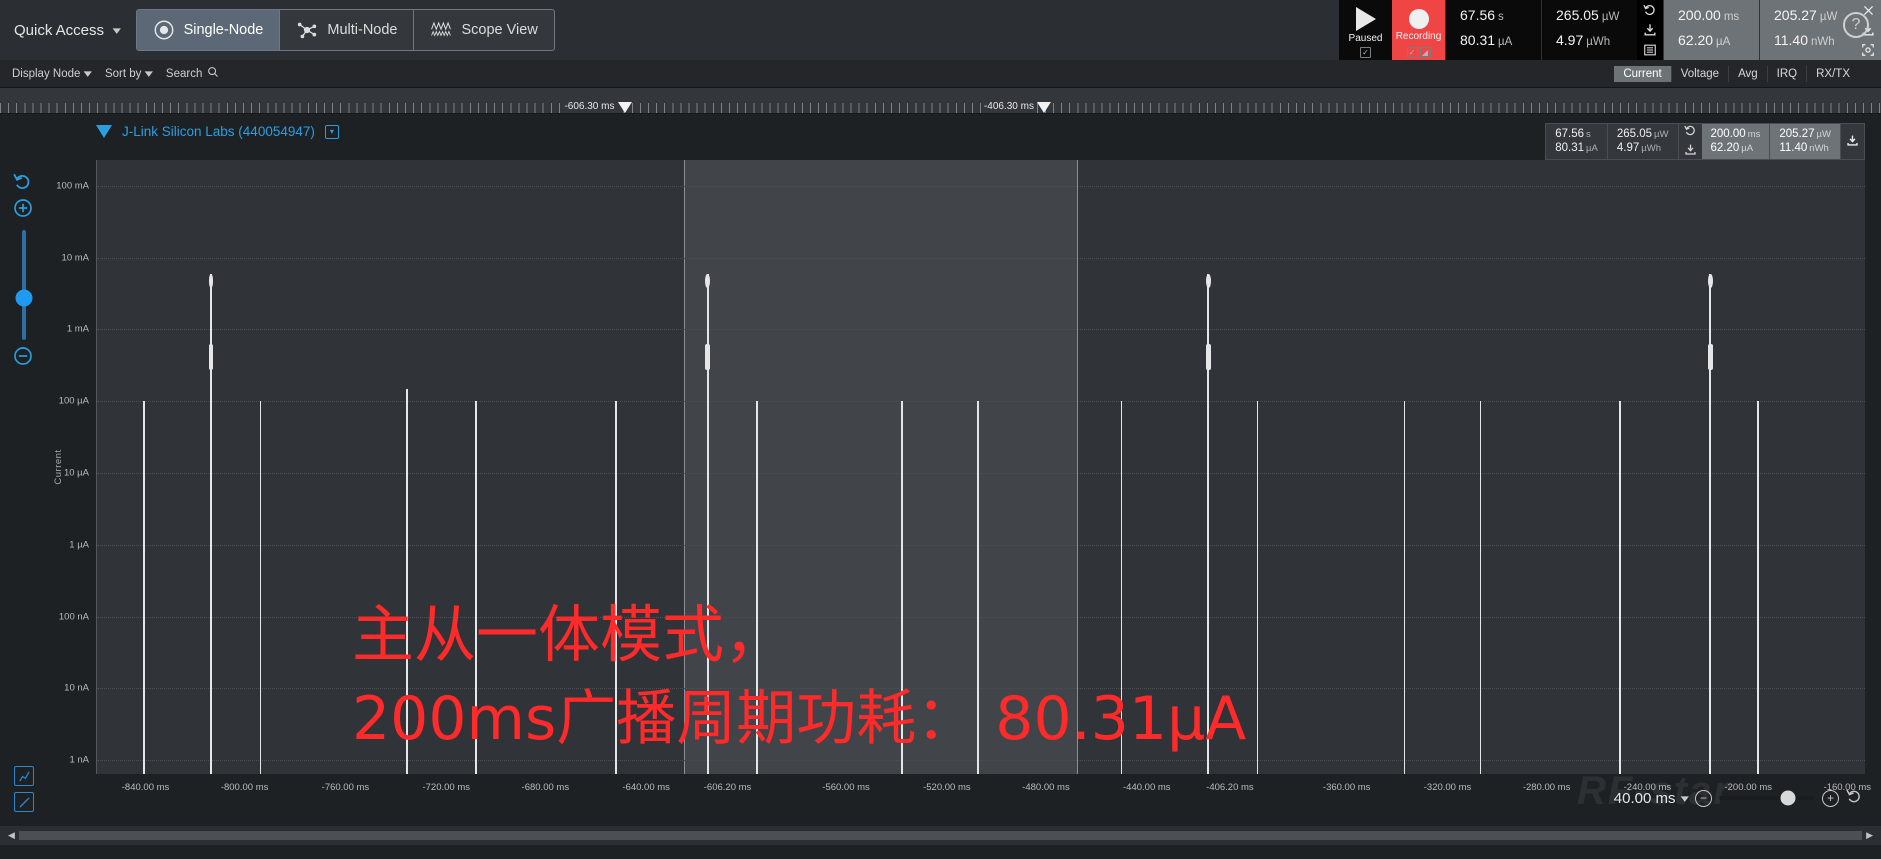 The width and height of the screenshot is (1881, 859). I want to click on readout-selection-duration-bottom: 62.20 µA, so click(1704, 40).